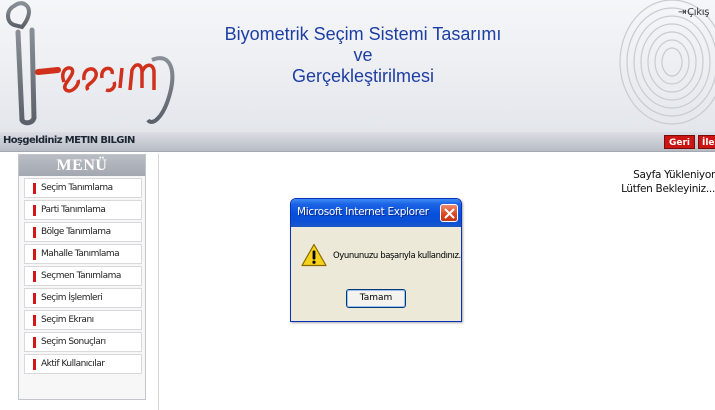 The width and height of the screenshot is (715, 410). What do you see at coordinates (67, 320) in the screenshot?
I see `menu-item-label: Seçim Ekranı` at bounding box center [67, 320].